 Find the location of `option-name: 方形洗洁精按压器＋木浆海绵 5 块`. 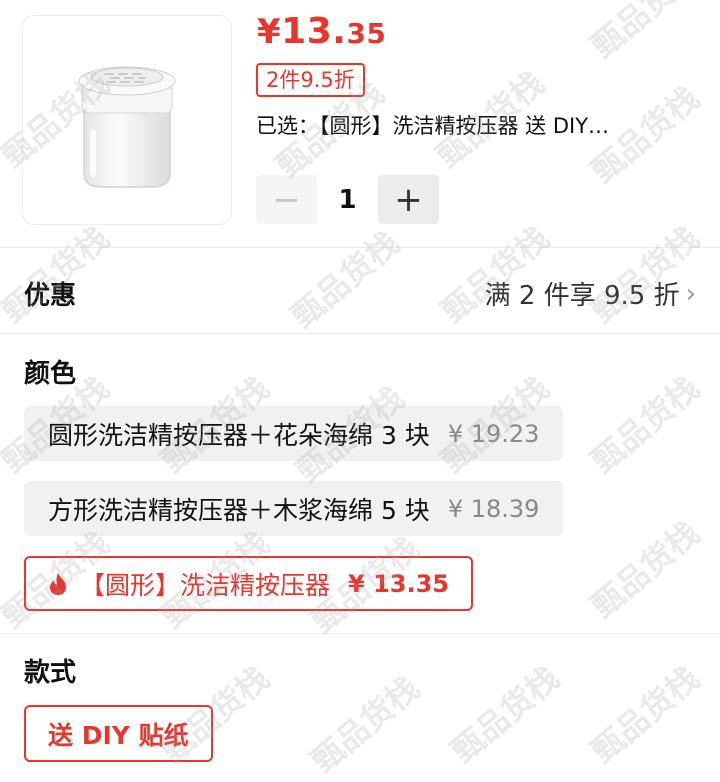

option-name: 方形洗洁精按压器＋木浆海绵 5 块 is located at coordinates (239, 510).